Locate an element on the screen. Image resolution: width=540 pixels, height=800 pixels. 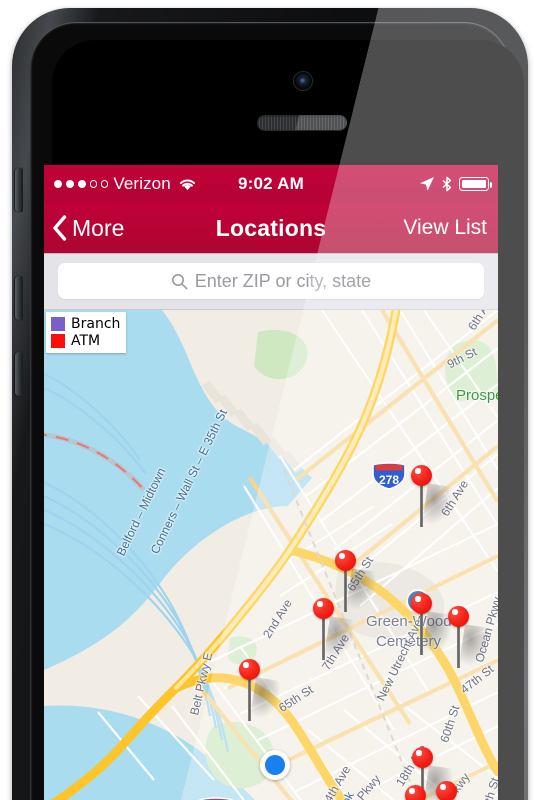
search-placeholder-prefix: Enter ZIP or city, is located at coordinates (261, 280).